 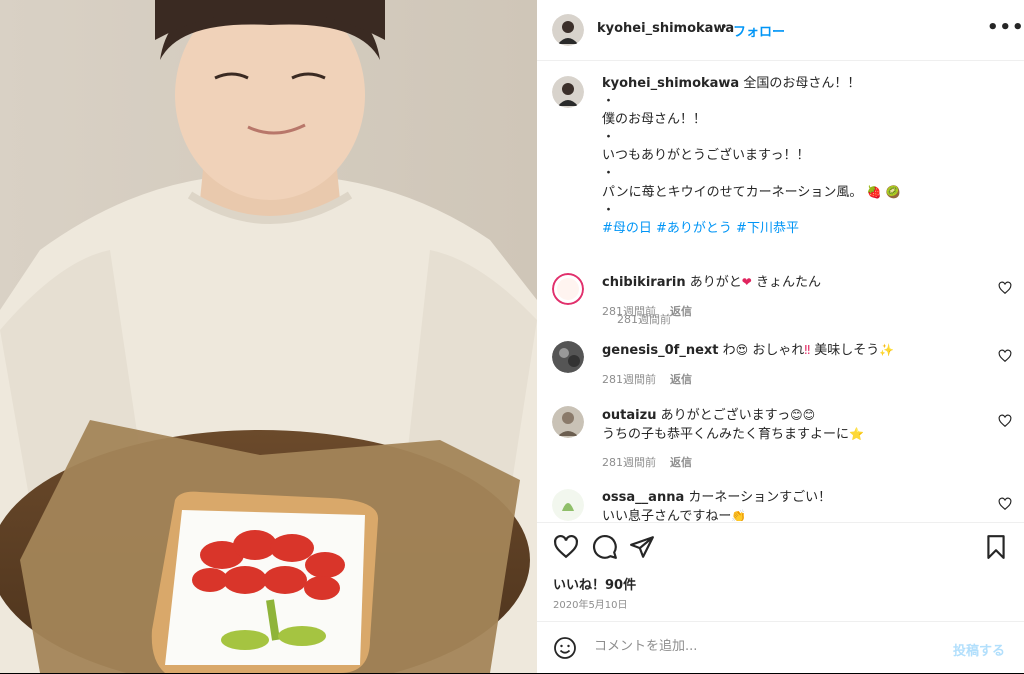 What do you see at coordinates (782, 303) in the screenshot?
I see `comment-item: chibikirarin ありがと❤ きょんたん 281週間前 返信` at bounding box center [782, 303].